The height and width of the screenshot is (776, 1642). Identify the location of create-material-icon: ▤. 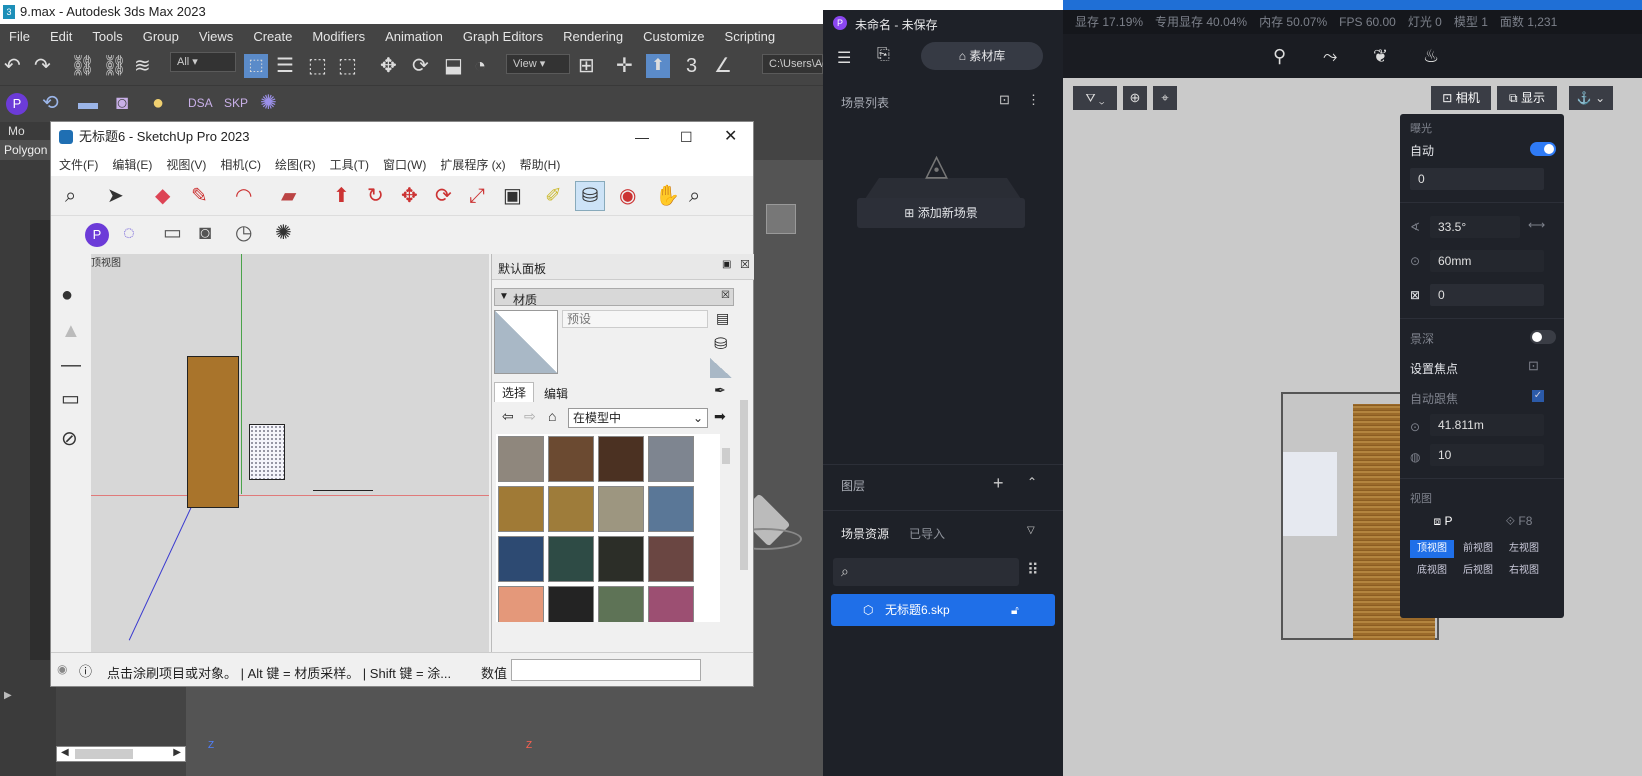
(722, 318).